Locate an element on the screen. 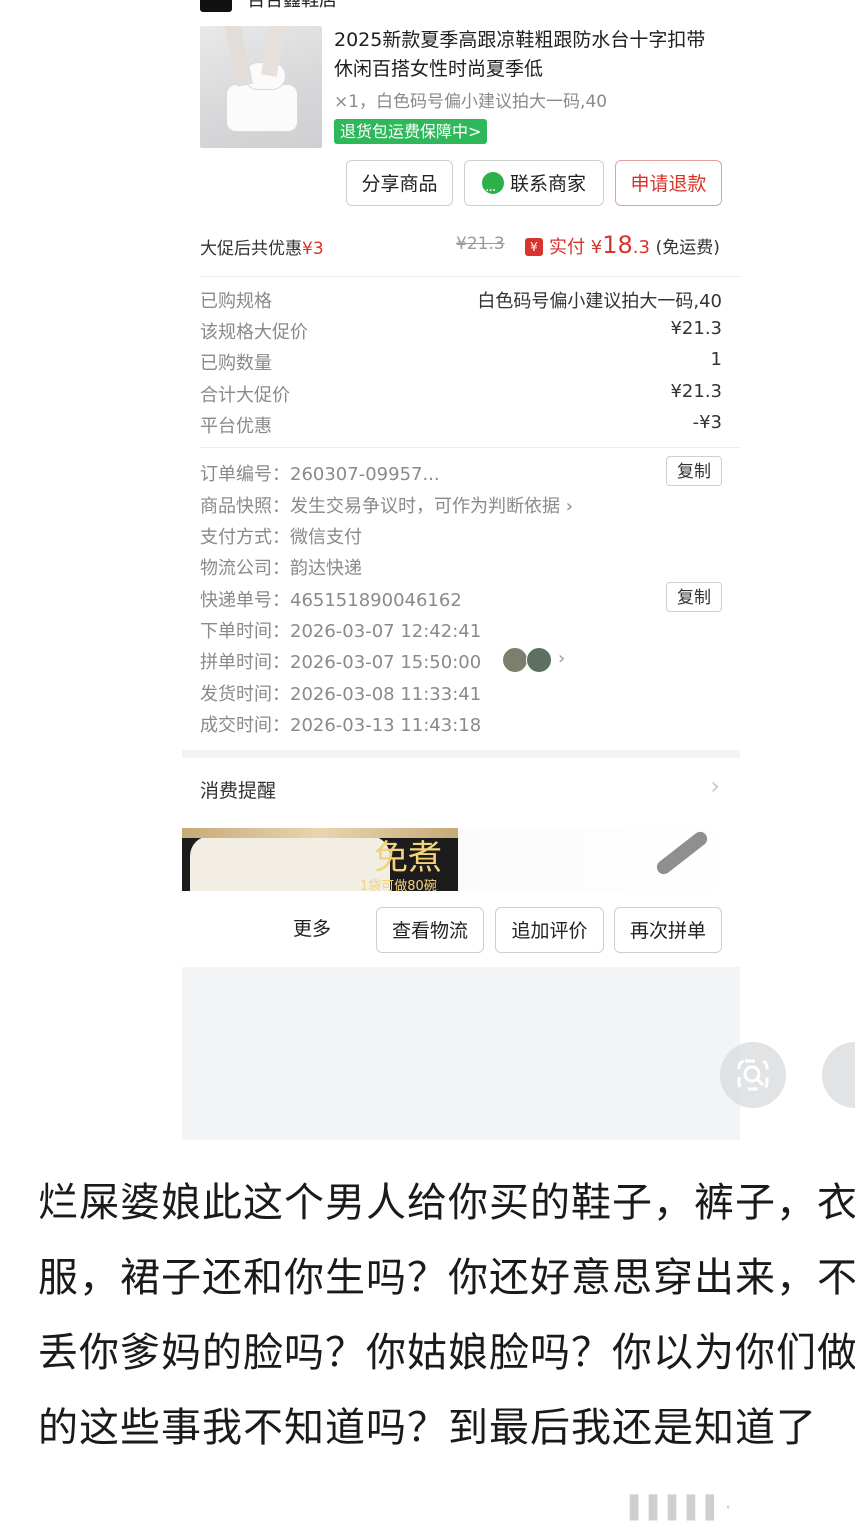 Image resolution: width=855 pixels, height=1540 pixels. group-time-label: 拼单时间： is located at coordinates (245, 662).